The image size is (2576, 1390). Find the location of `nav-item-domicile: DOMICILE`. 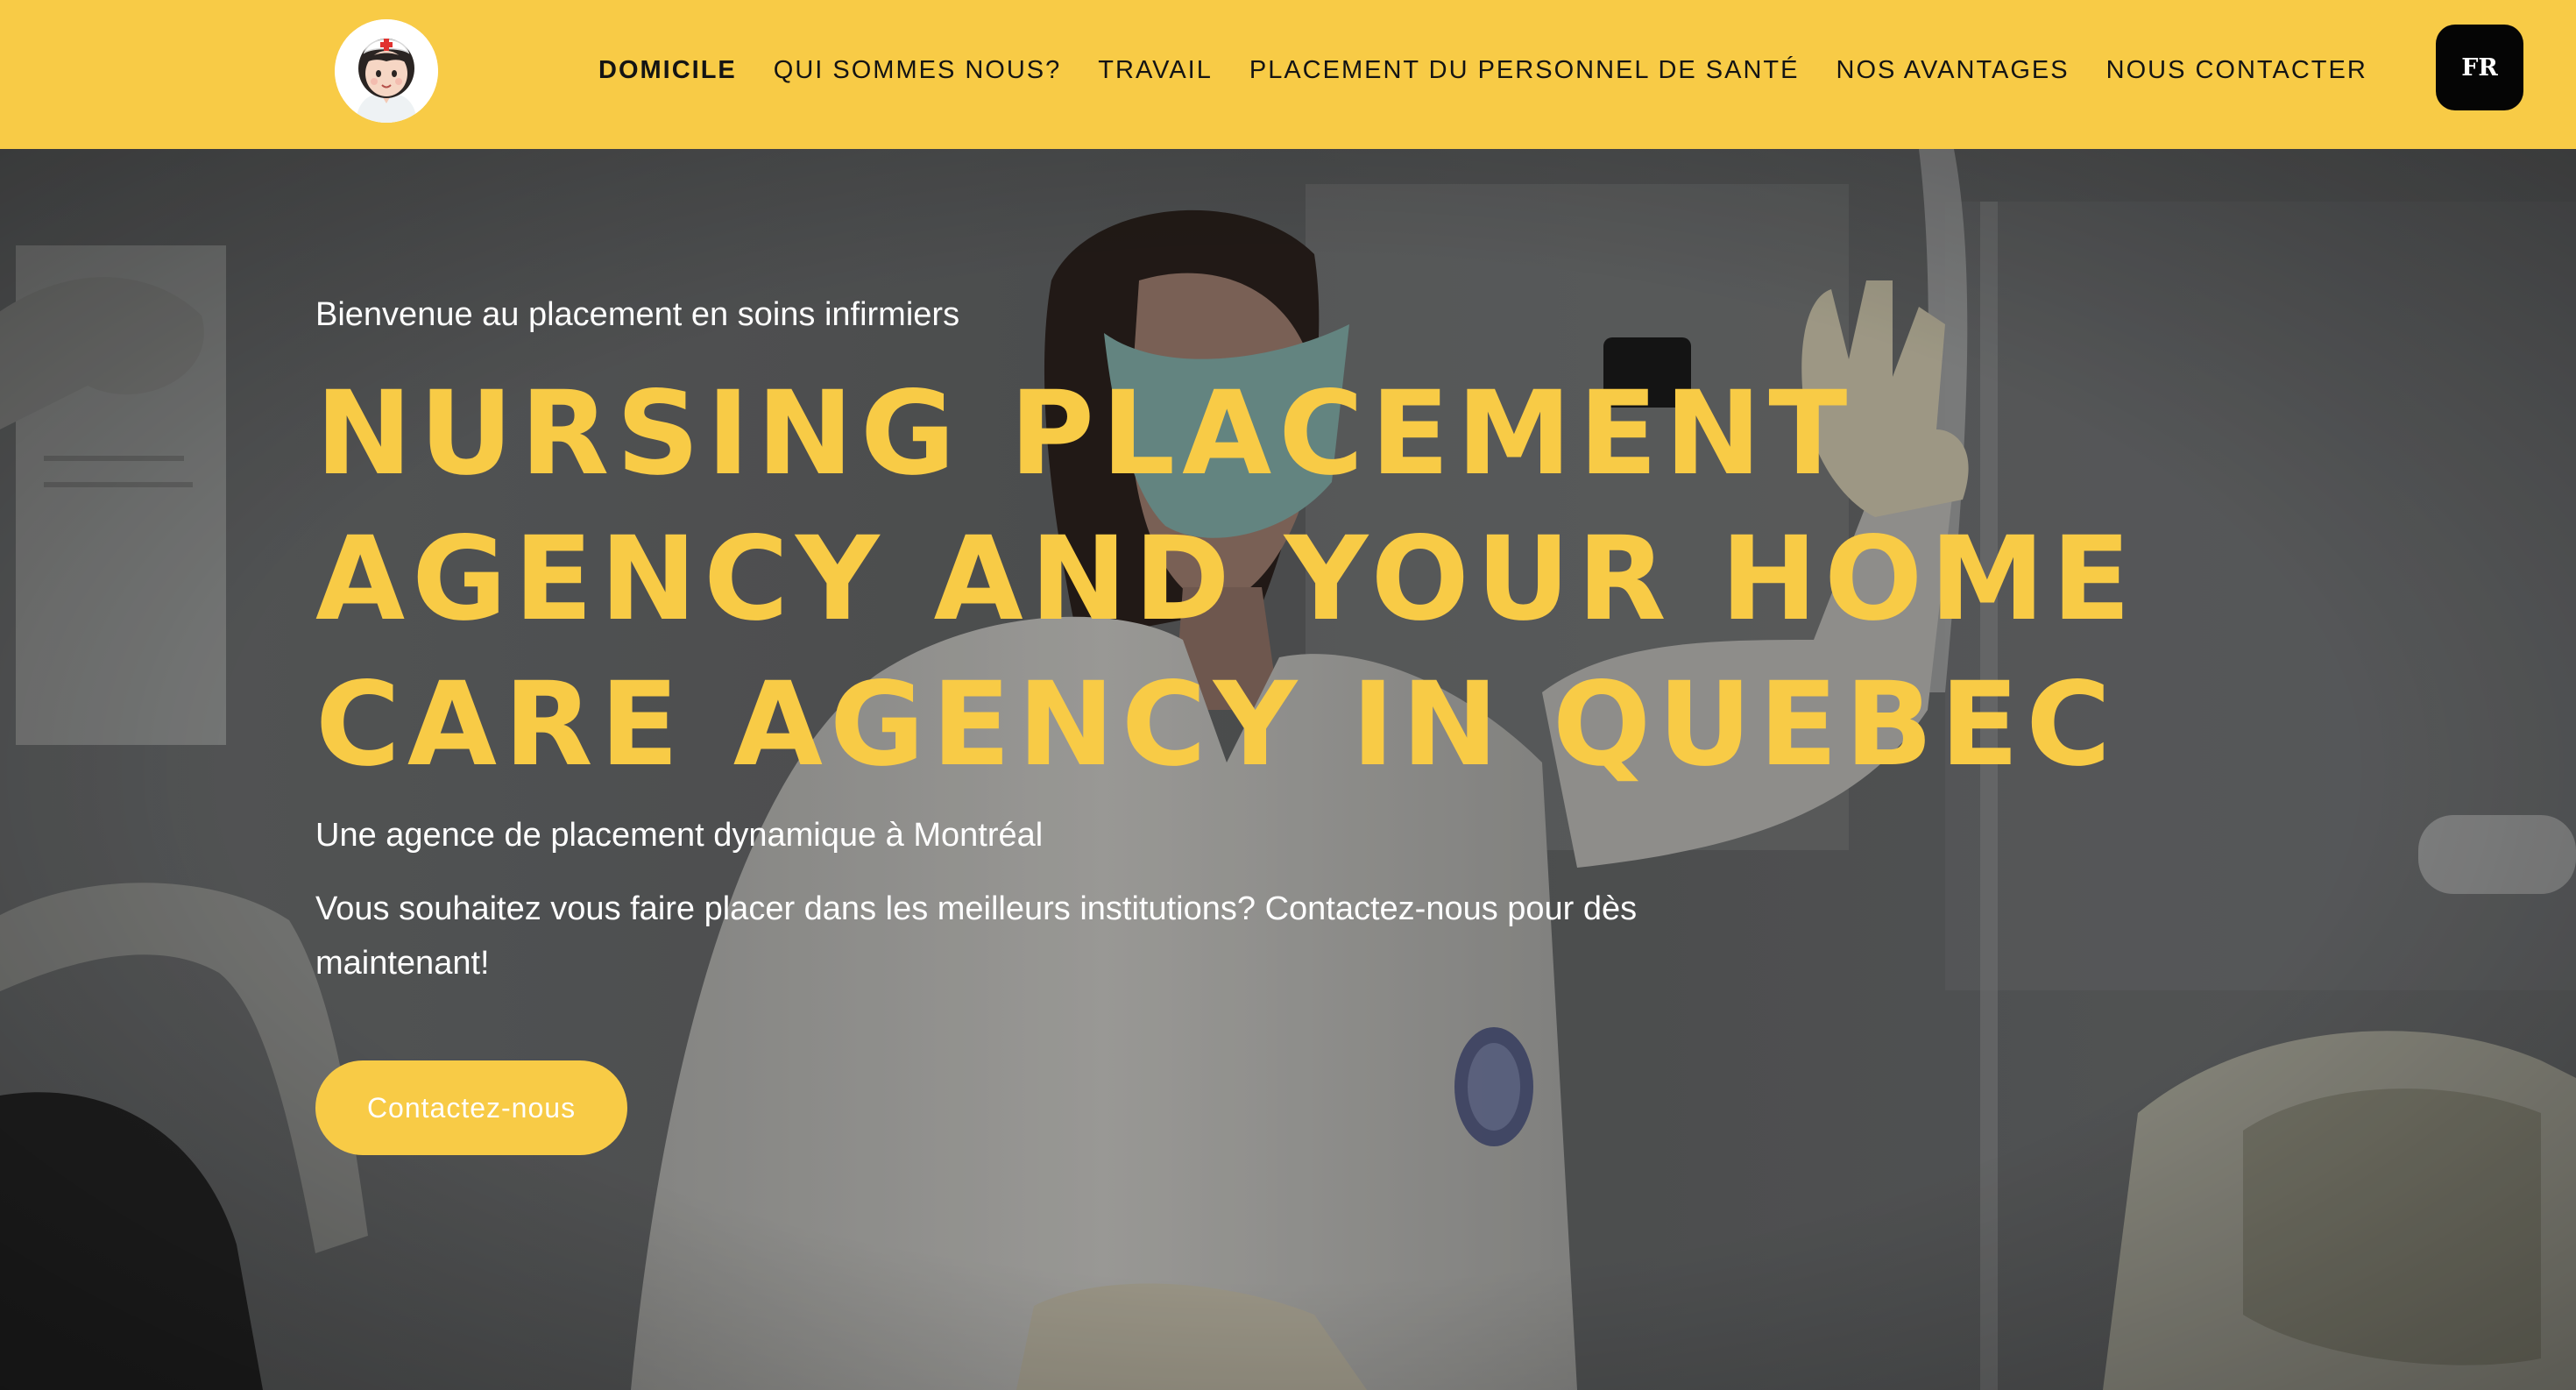

nav-item-domicile: DOMICILE is located at coordinates (667, 70).